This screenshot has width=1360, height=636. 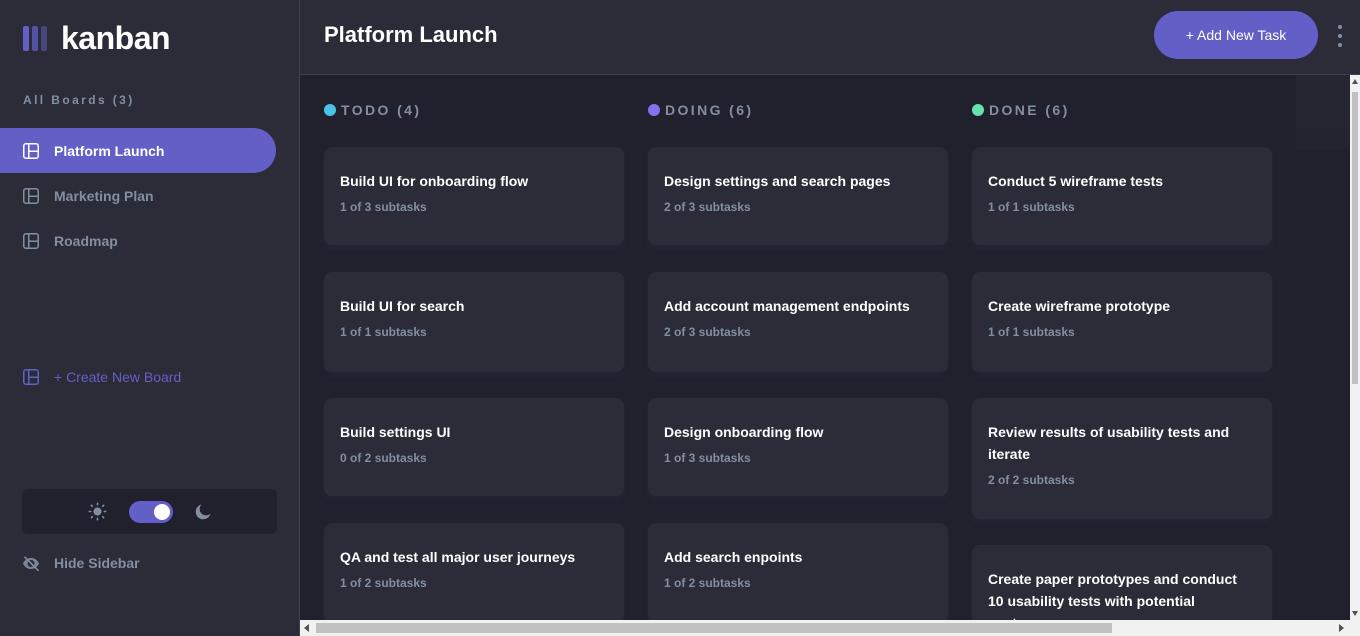 I want to click on sidebar-item-marketing-plan: Marketing Plan, so click(x=138, y=195).